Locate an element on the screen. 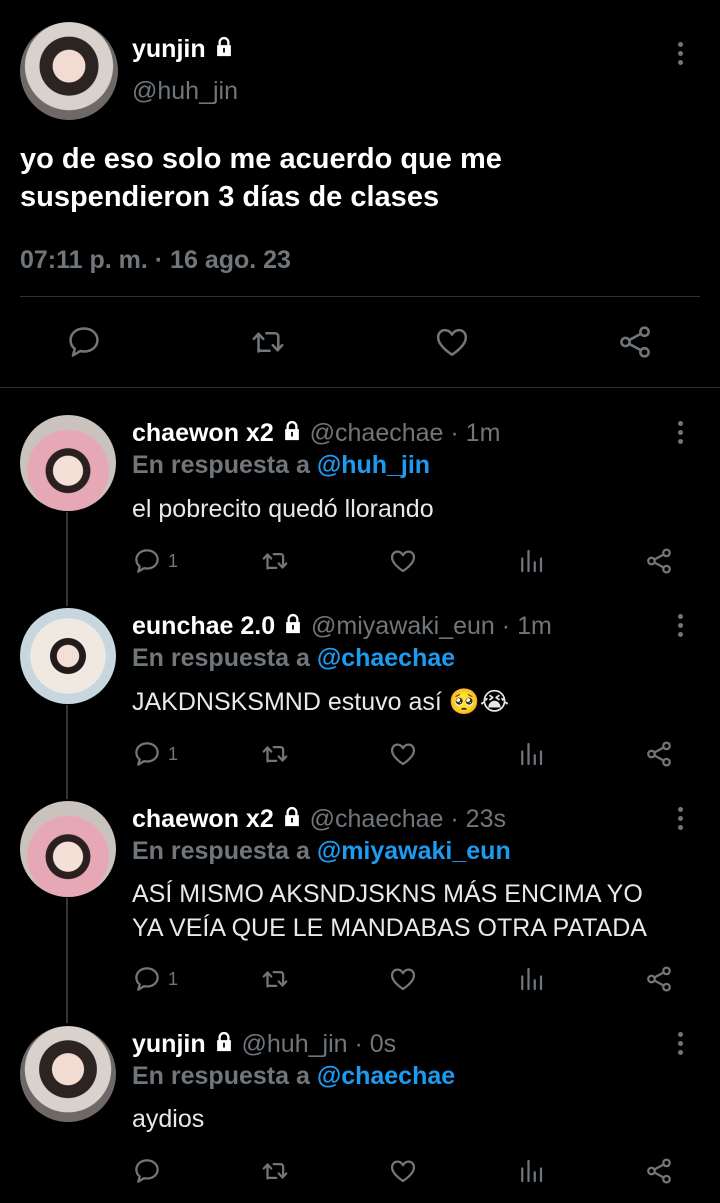  tweet-text: el pobrecito quedó llorando is located at coordinates (283, 509).